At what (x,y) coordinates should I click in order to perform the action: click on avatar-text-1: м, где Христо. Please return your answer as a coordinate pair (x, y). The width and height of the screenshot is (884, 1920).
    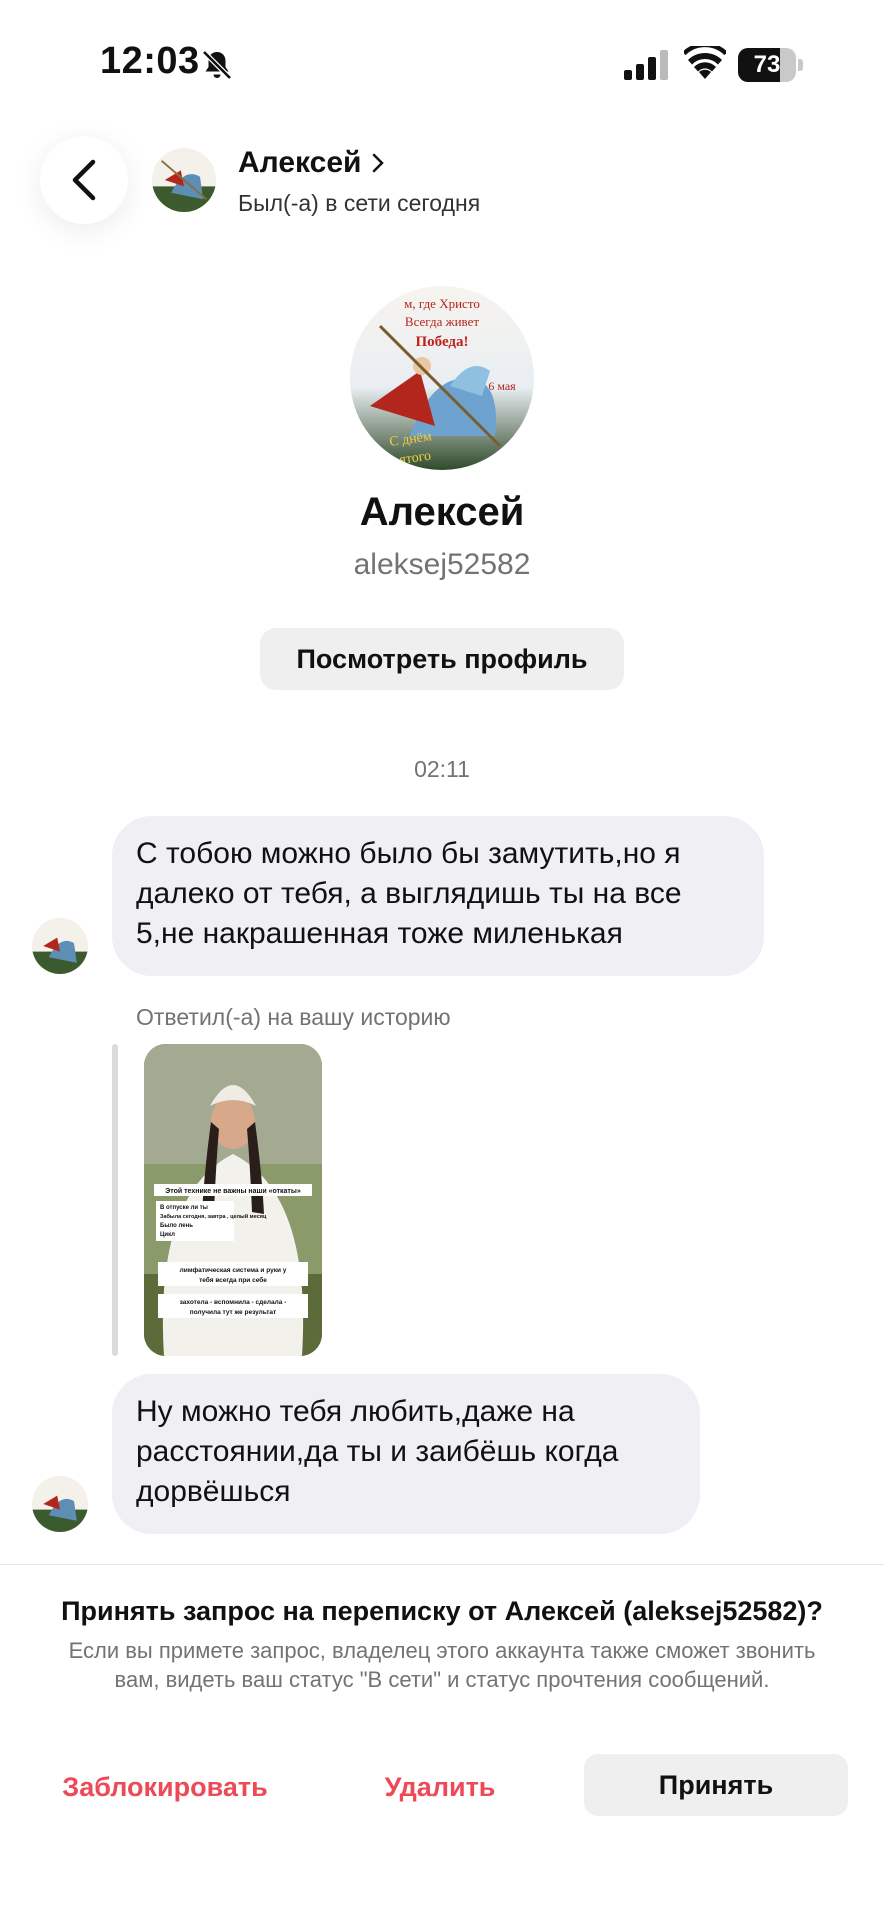
    Looking at the image, I should click on (442, 303).